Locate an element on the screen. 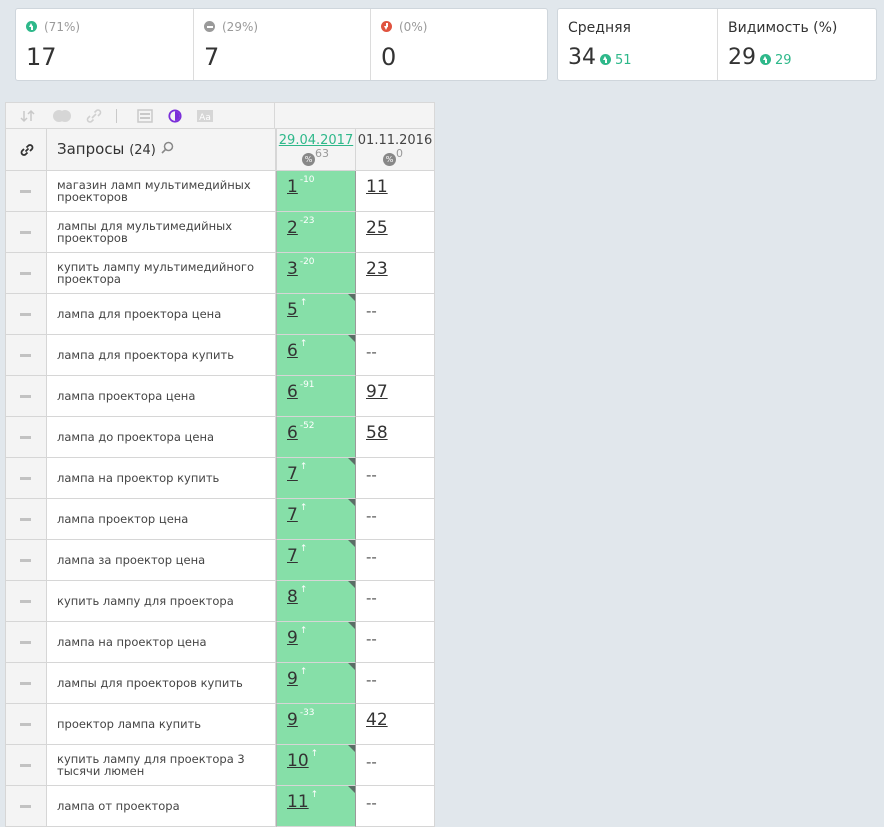  stat-neutral: (29%) 7 is located at coordinates (281, 44).